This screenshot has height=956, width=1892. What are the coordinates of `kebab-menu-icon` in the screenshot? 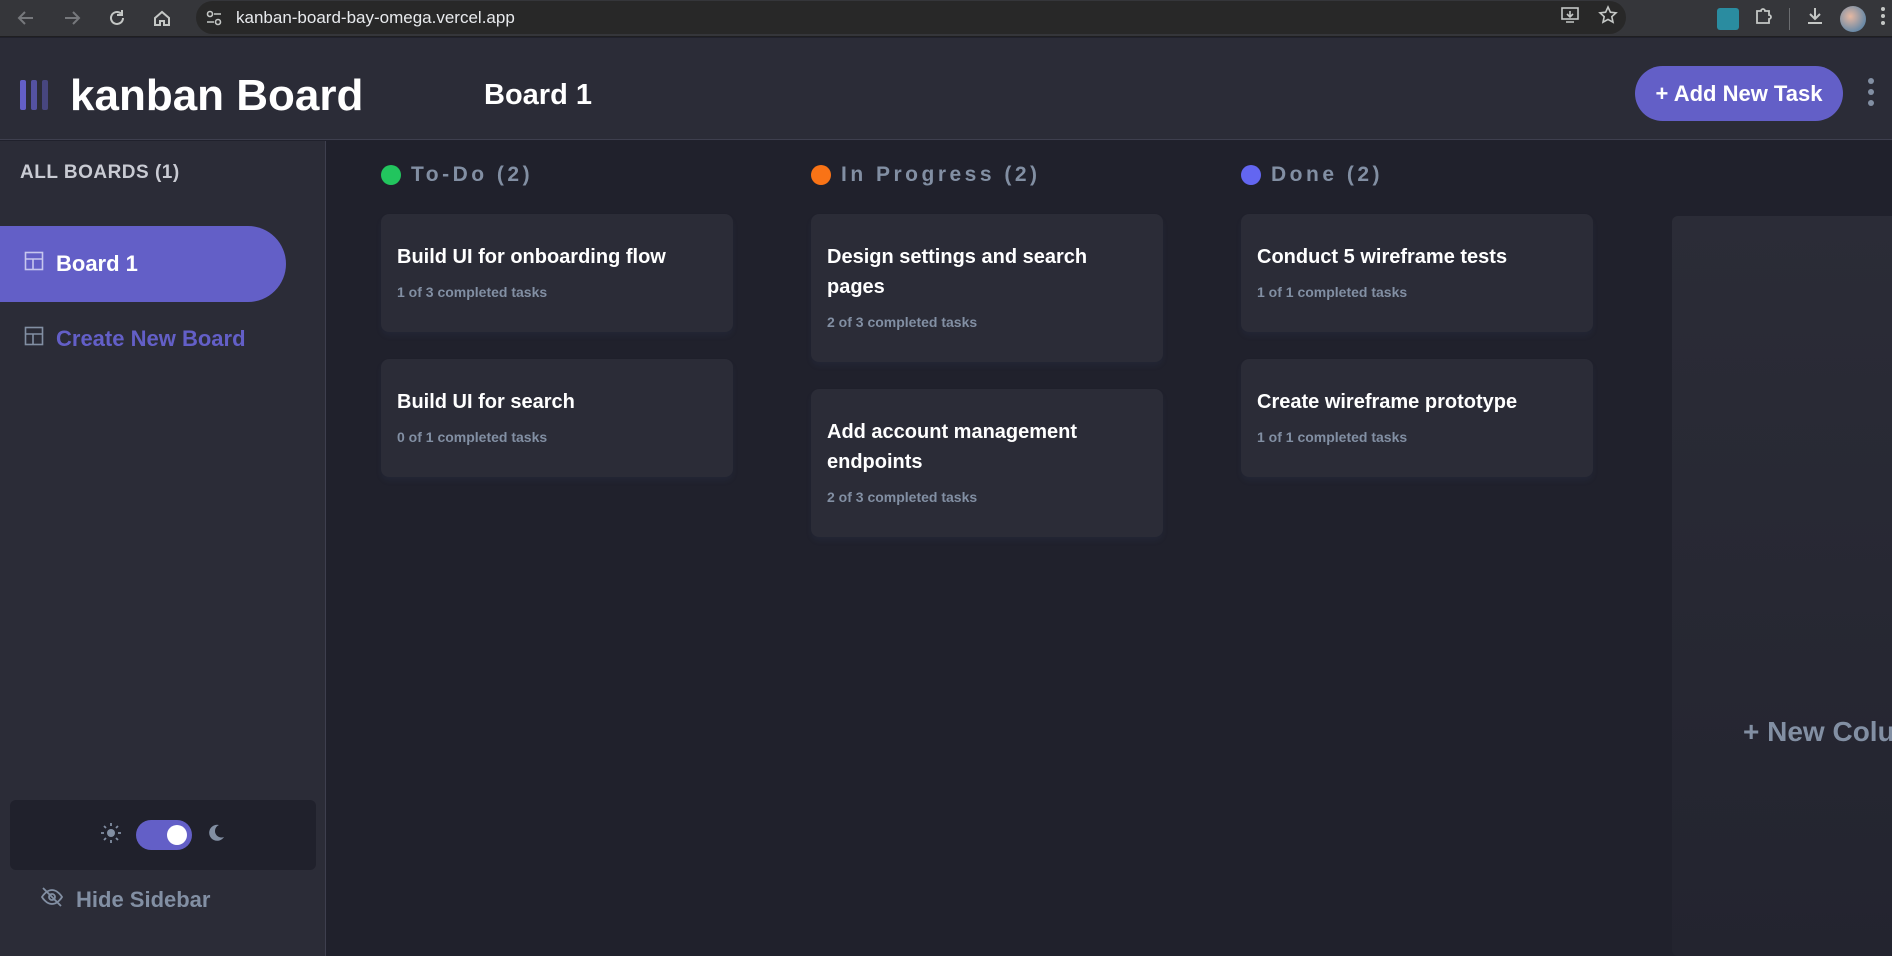 It's located at (1871, 92).